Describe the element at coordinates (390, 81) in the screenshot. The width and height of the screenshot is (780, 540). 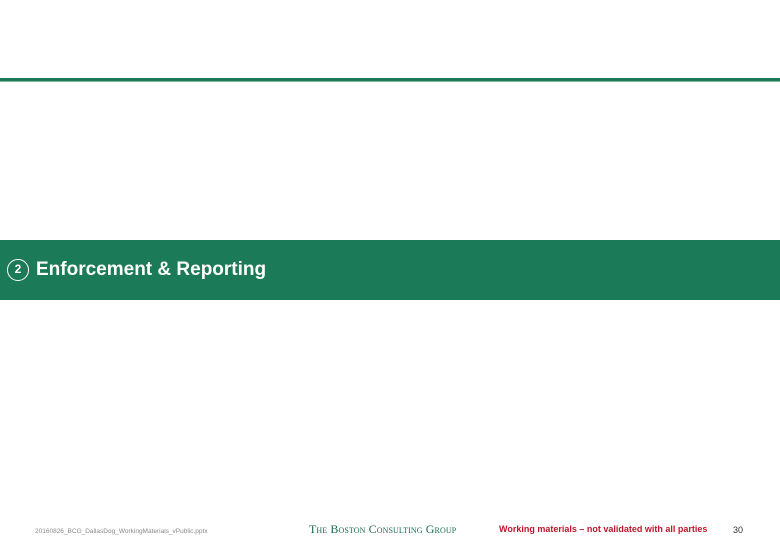
I see `header-rule-accent` at that location.